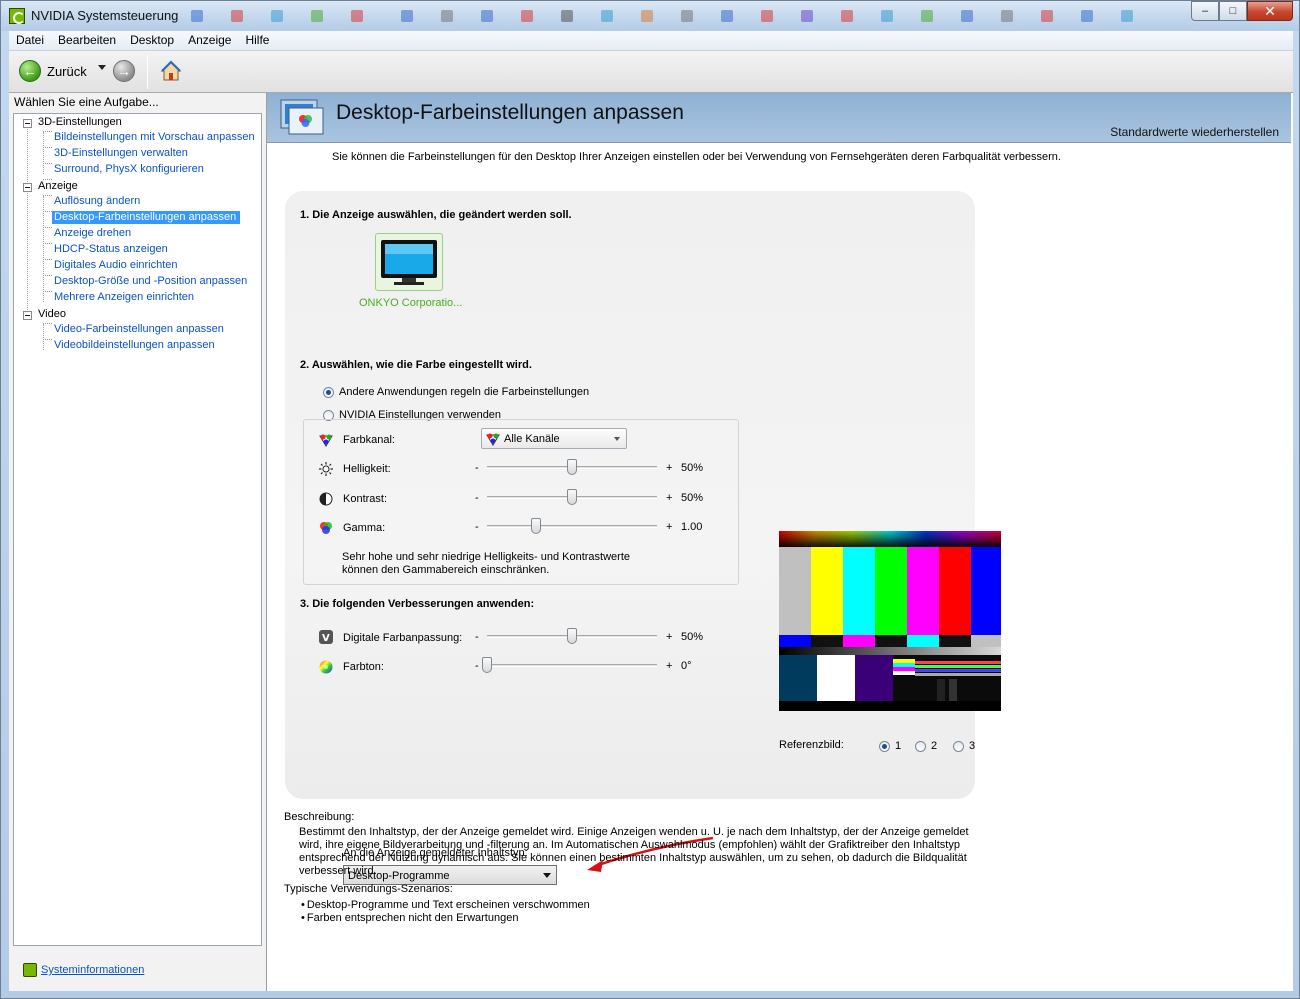 The image size is (1300, 999). What do you see at coordinates (121, 153) in the screenshot?
I see `tree-item-3d-verwalten: 3D-Einstellungen verwalten` at bounding box center [121, 153].